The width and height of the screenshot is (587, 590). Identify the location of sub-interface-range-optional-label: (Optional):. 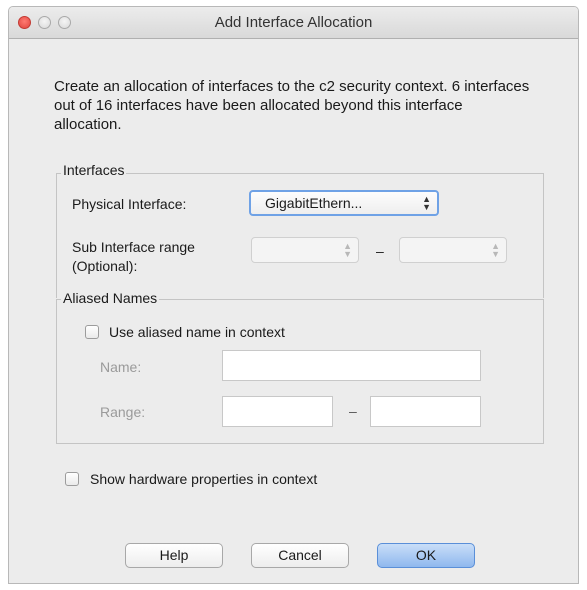
(105, 266).